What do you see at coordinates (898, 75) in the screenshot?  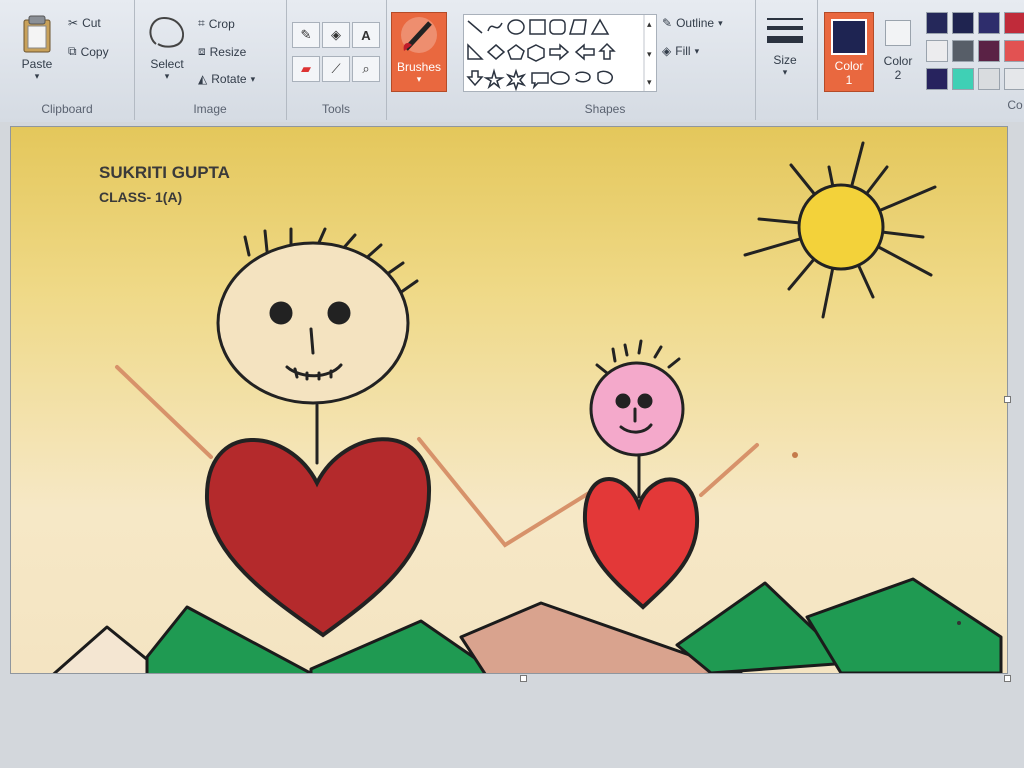 I see `color2-num: 2` at bounding box center [898, 75].